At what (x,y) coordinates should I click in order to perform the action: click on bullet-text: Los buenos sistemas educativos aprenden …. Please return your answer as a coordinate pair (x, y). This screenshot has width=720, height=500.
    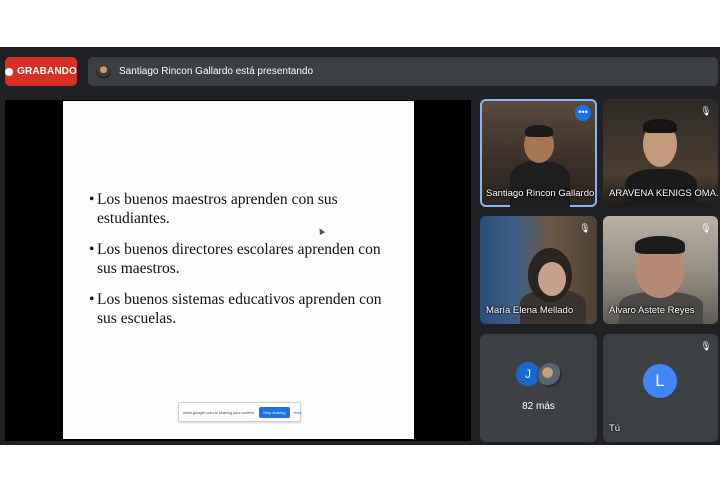
    Looking at the image, I should click on (239, 309).